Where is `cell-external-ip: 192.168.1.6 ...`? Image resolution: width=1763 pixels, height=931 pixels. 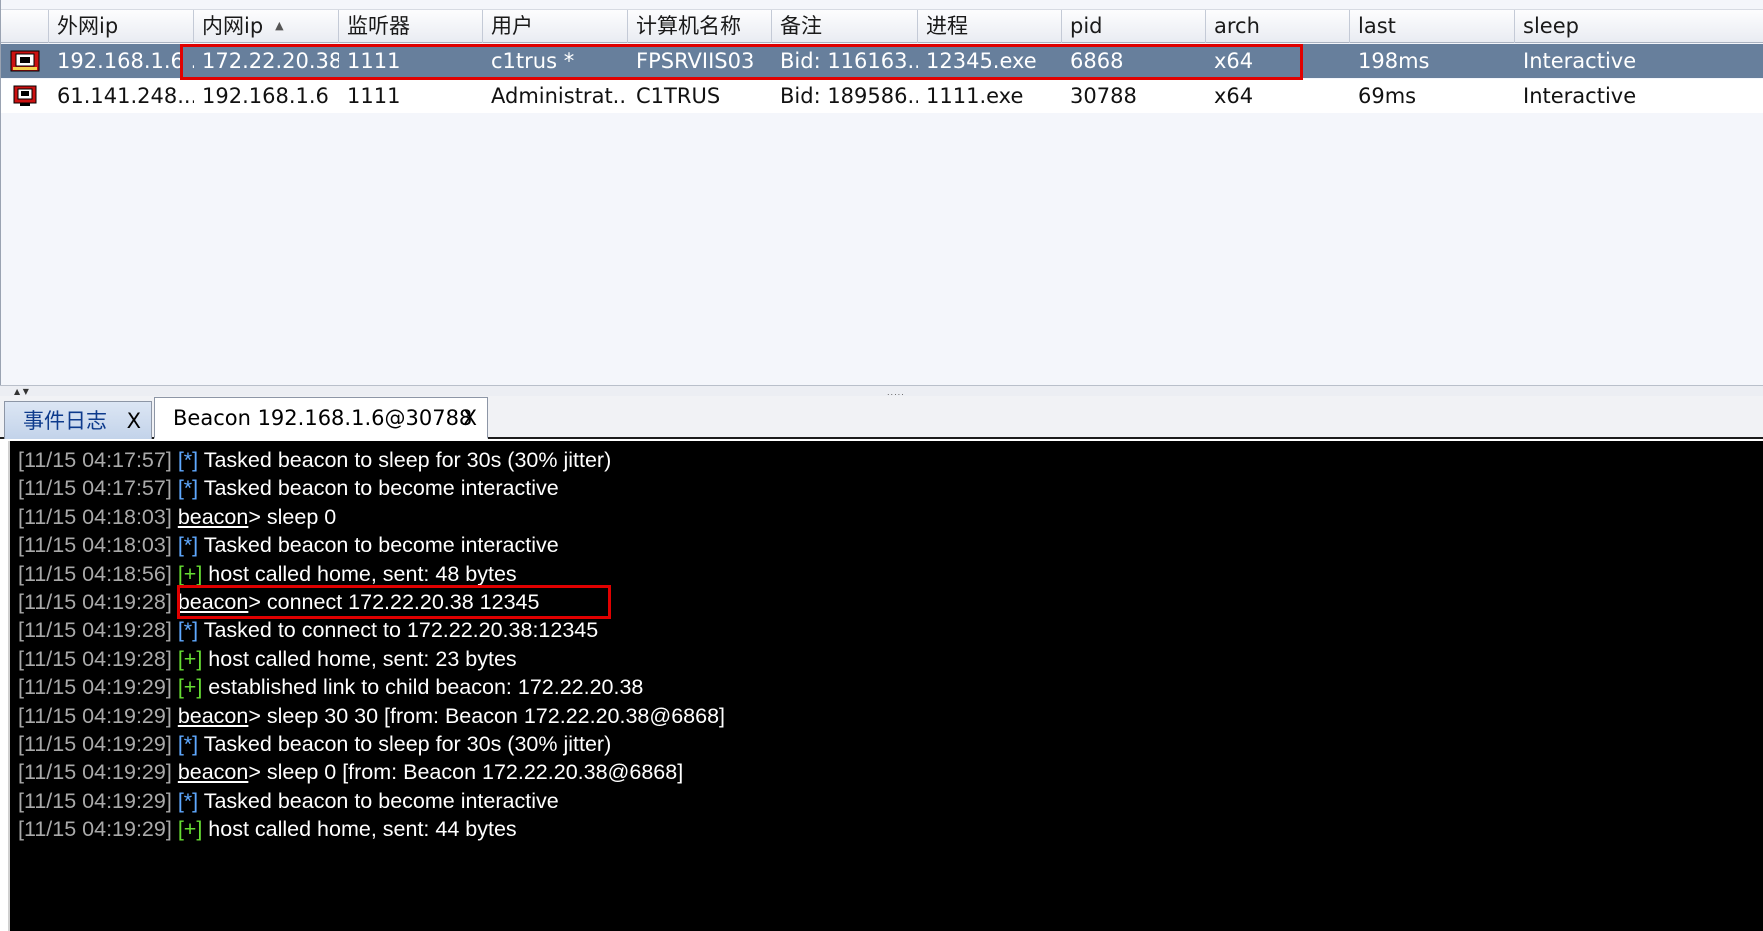 cell-external-ip: 192.168.1.6 ... is located at coordinates (125, 61).